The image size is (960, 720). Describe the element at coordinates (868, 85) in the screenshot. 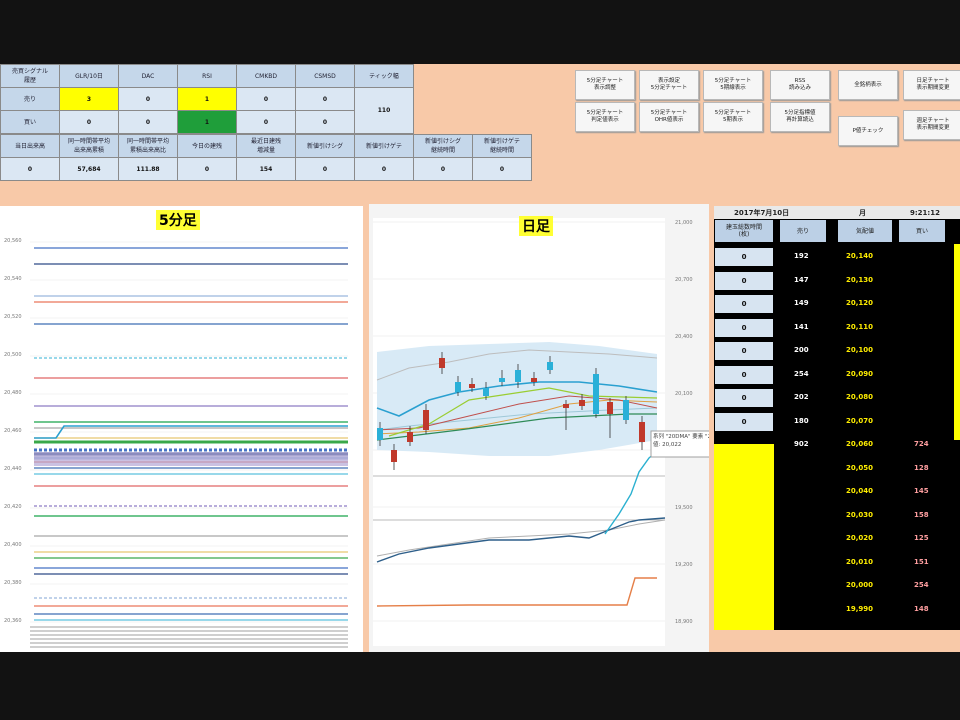

I see `all-symbols-button: 全銘柄表示` at that location.